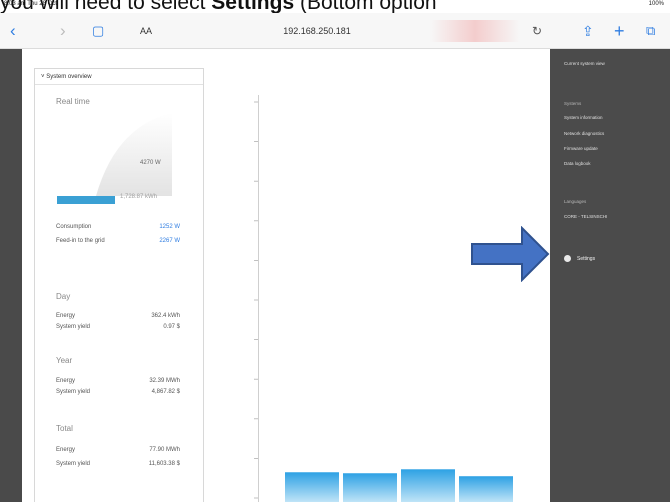 This screenshot has width=670, height=502. What do you see at coordinates (585, 216) in the screenshot?
I see `sidebar-item-language: CORE - TELSINSCHI` at bounding box center [585, 216].